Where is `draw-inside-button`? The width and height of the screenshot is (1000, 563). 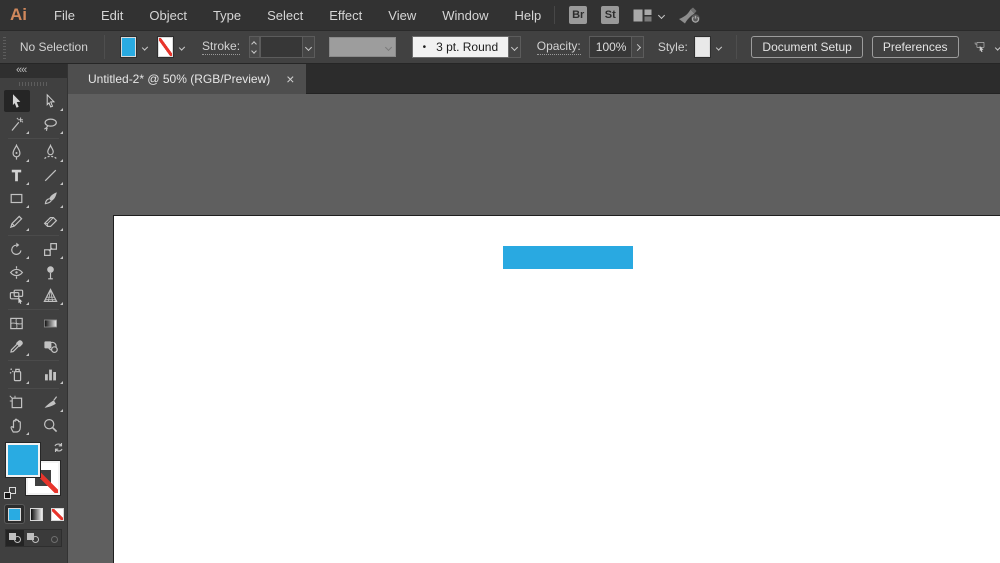
draw-inside-button is located at coordinates (52, 538).